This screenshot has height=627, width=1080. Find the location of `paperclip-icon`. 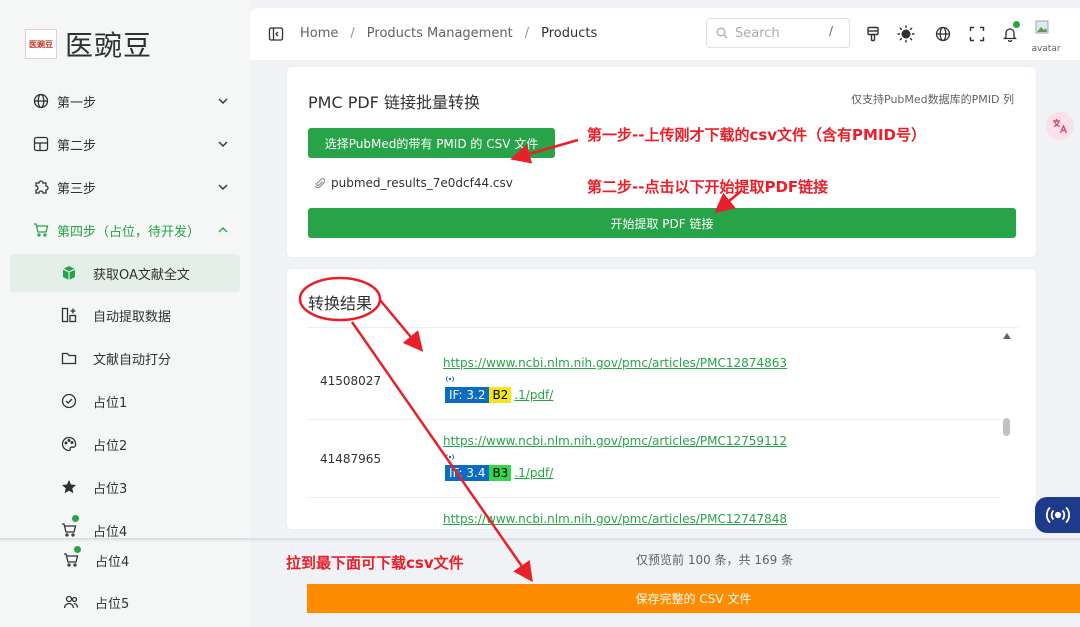

paperclip-icon is located at coordinates (320, 183).